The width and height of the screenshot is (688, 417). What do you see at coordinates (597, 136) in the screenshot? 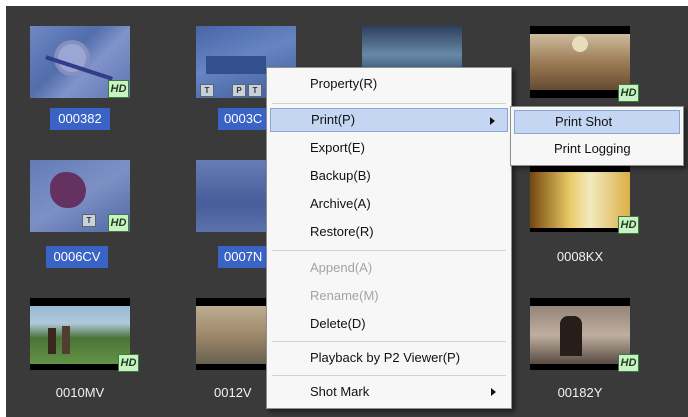
I see `print-submenu: Print Shot Print Logging` at bounding box center [597, 136].